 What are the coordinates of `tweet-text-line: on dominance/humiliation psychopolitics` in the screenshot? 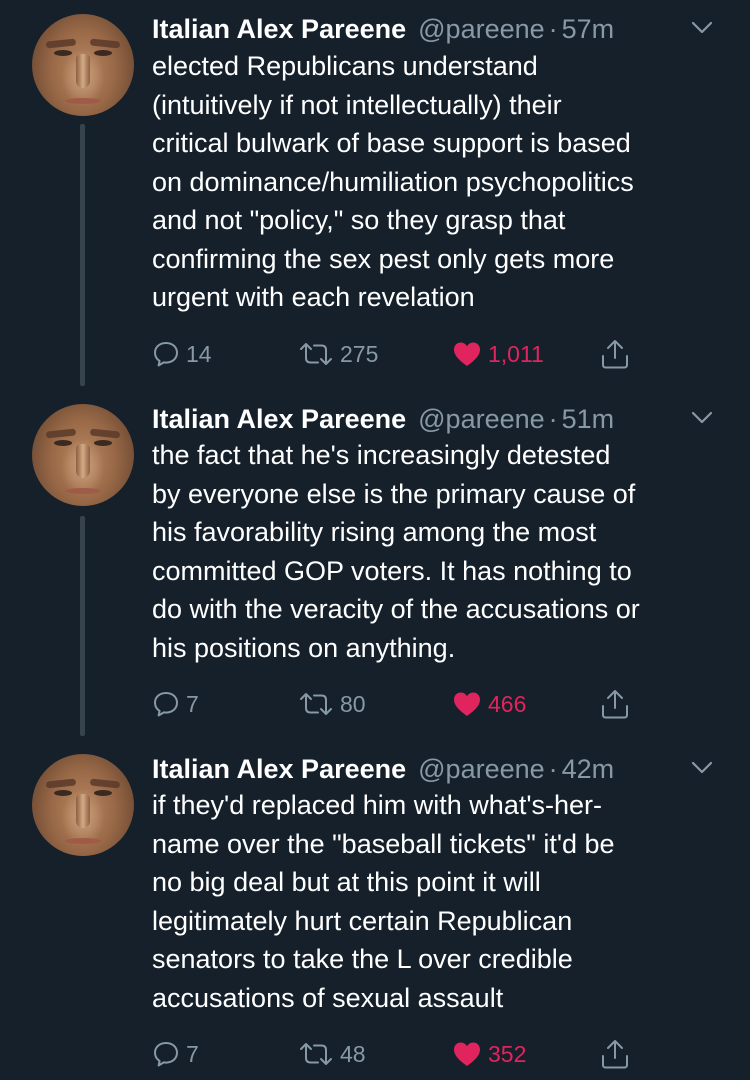 It's located at (393, 181).